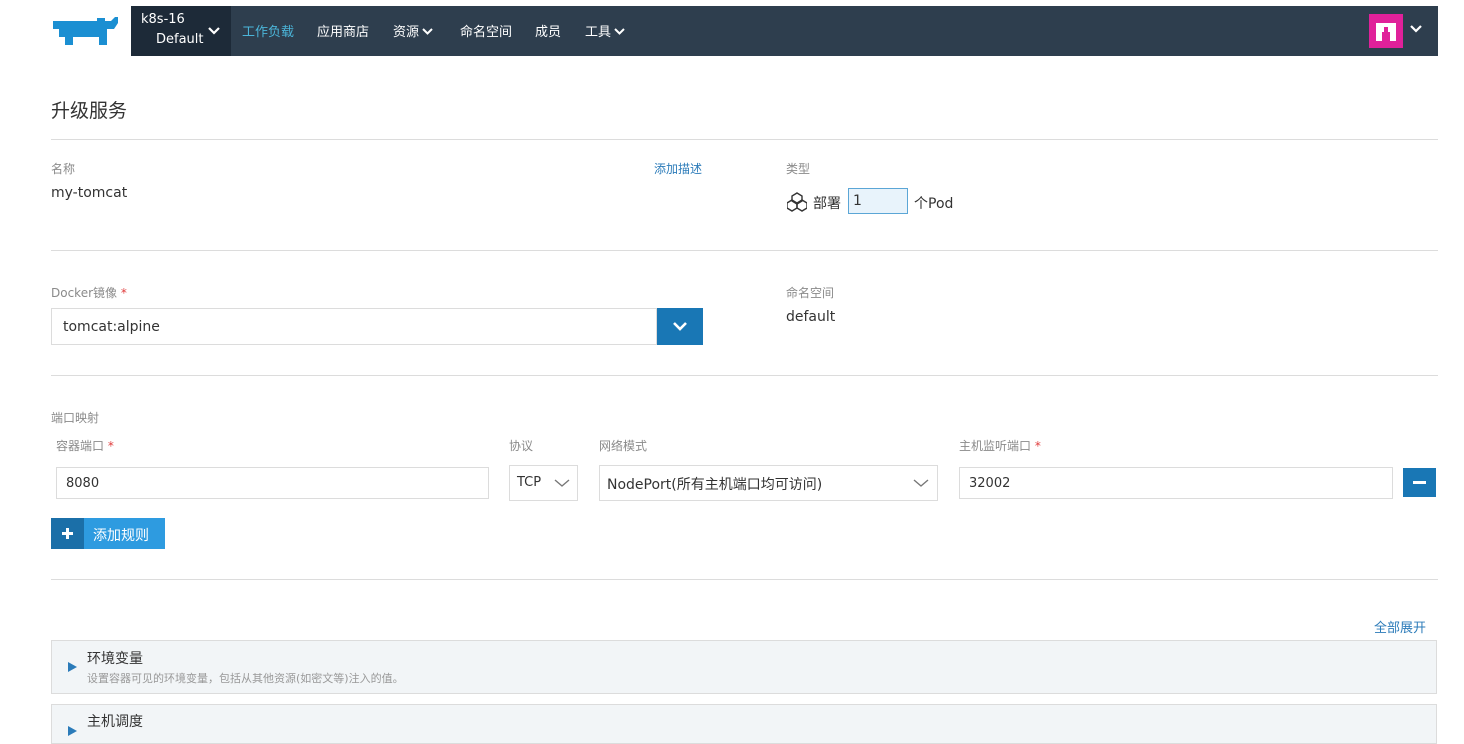 This screenshot has height=744, width=1464. What do you see at coordinates (543, 483) in the screenshot?
I see `protocol-select: TCP` at bounding box center [543, 483].